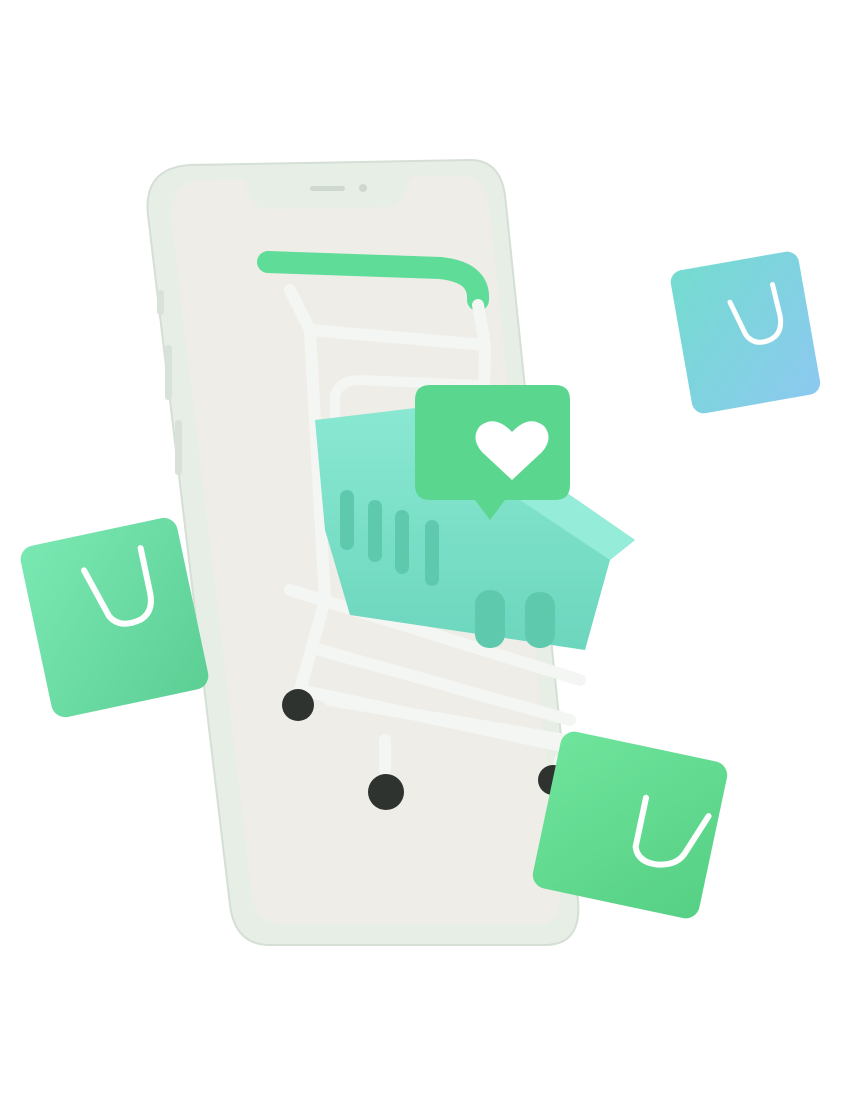 The height and width of the screenshot is (1100, 848). Describe the element at coordinates (363, 188) in the screenshot. I see `camera-icon` at that location.